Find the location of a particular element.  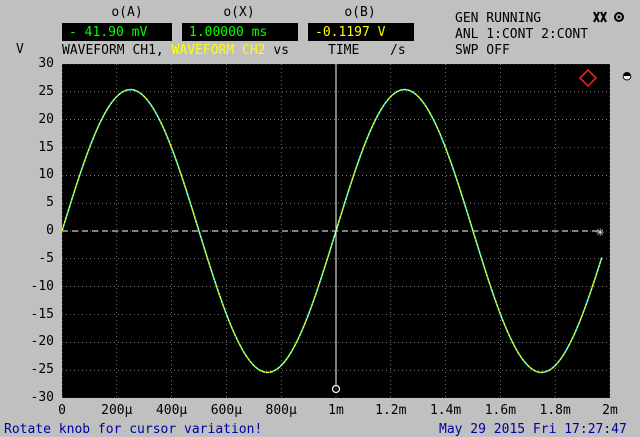

x-tick-label: 600µ is located at coordinates (226, 410).